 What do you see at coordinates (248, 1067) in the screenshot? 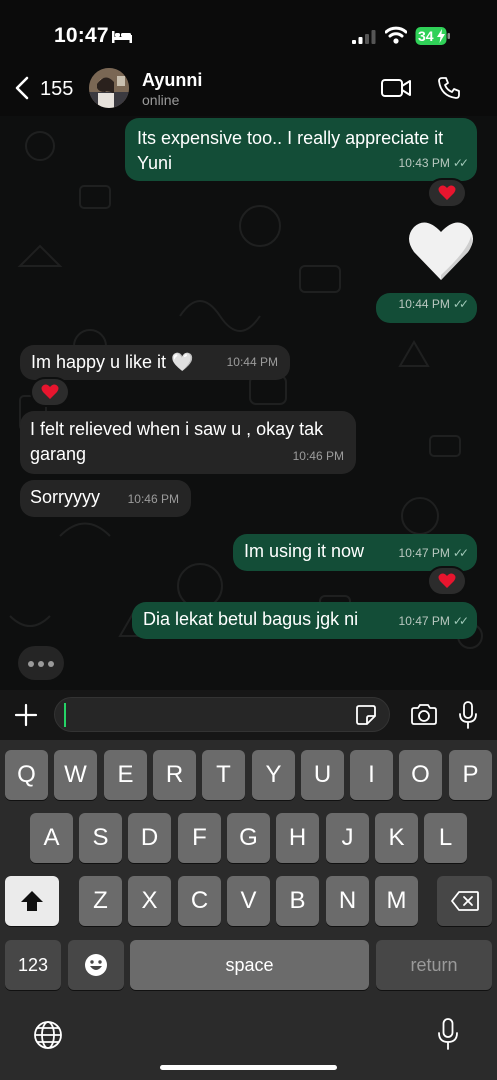
I see `home-indicator` at bounding box center [248, 1067].